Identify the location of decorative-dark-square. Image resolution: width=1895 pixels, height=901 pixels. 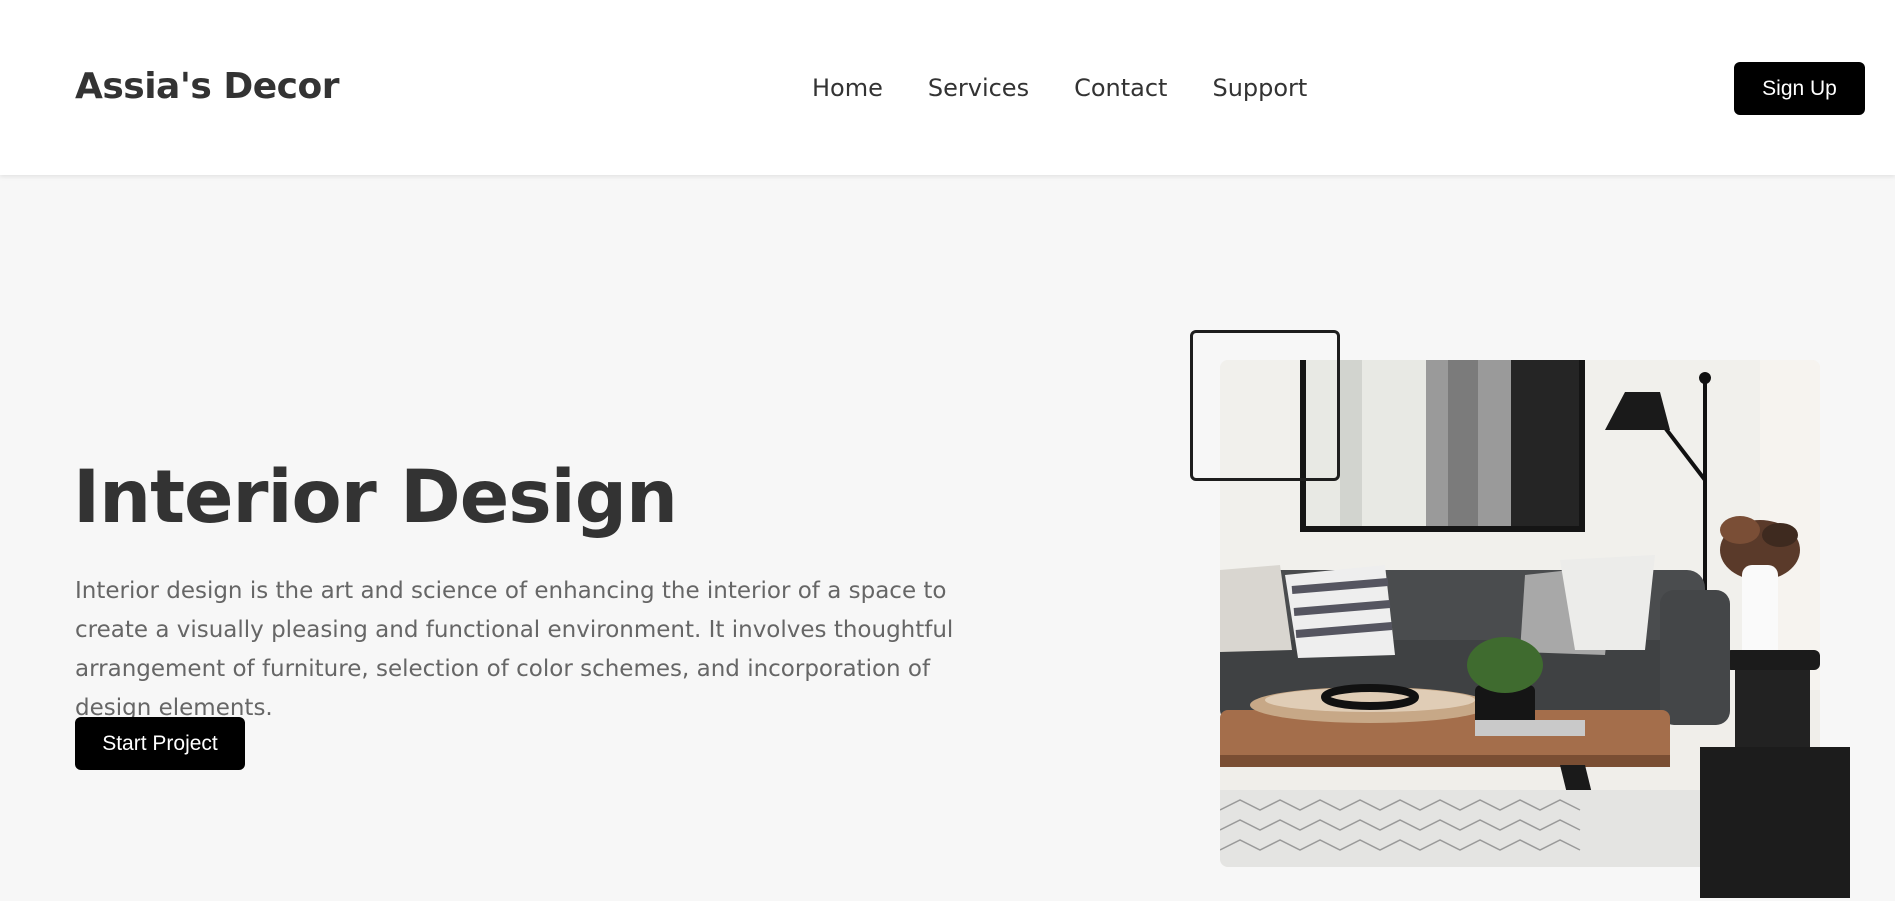
(1775, 822).